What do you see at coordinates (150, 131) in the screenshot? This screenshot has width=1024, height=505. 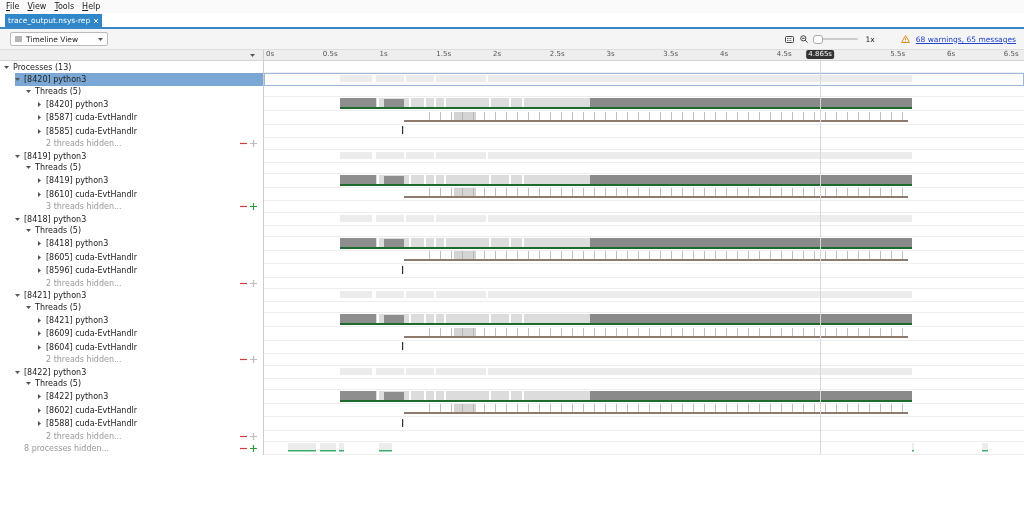 I see `tree-item: [8585] cuda-EvtHandlr` at bounding box center [150, 131].